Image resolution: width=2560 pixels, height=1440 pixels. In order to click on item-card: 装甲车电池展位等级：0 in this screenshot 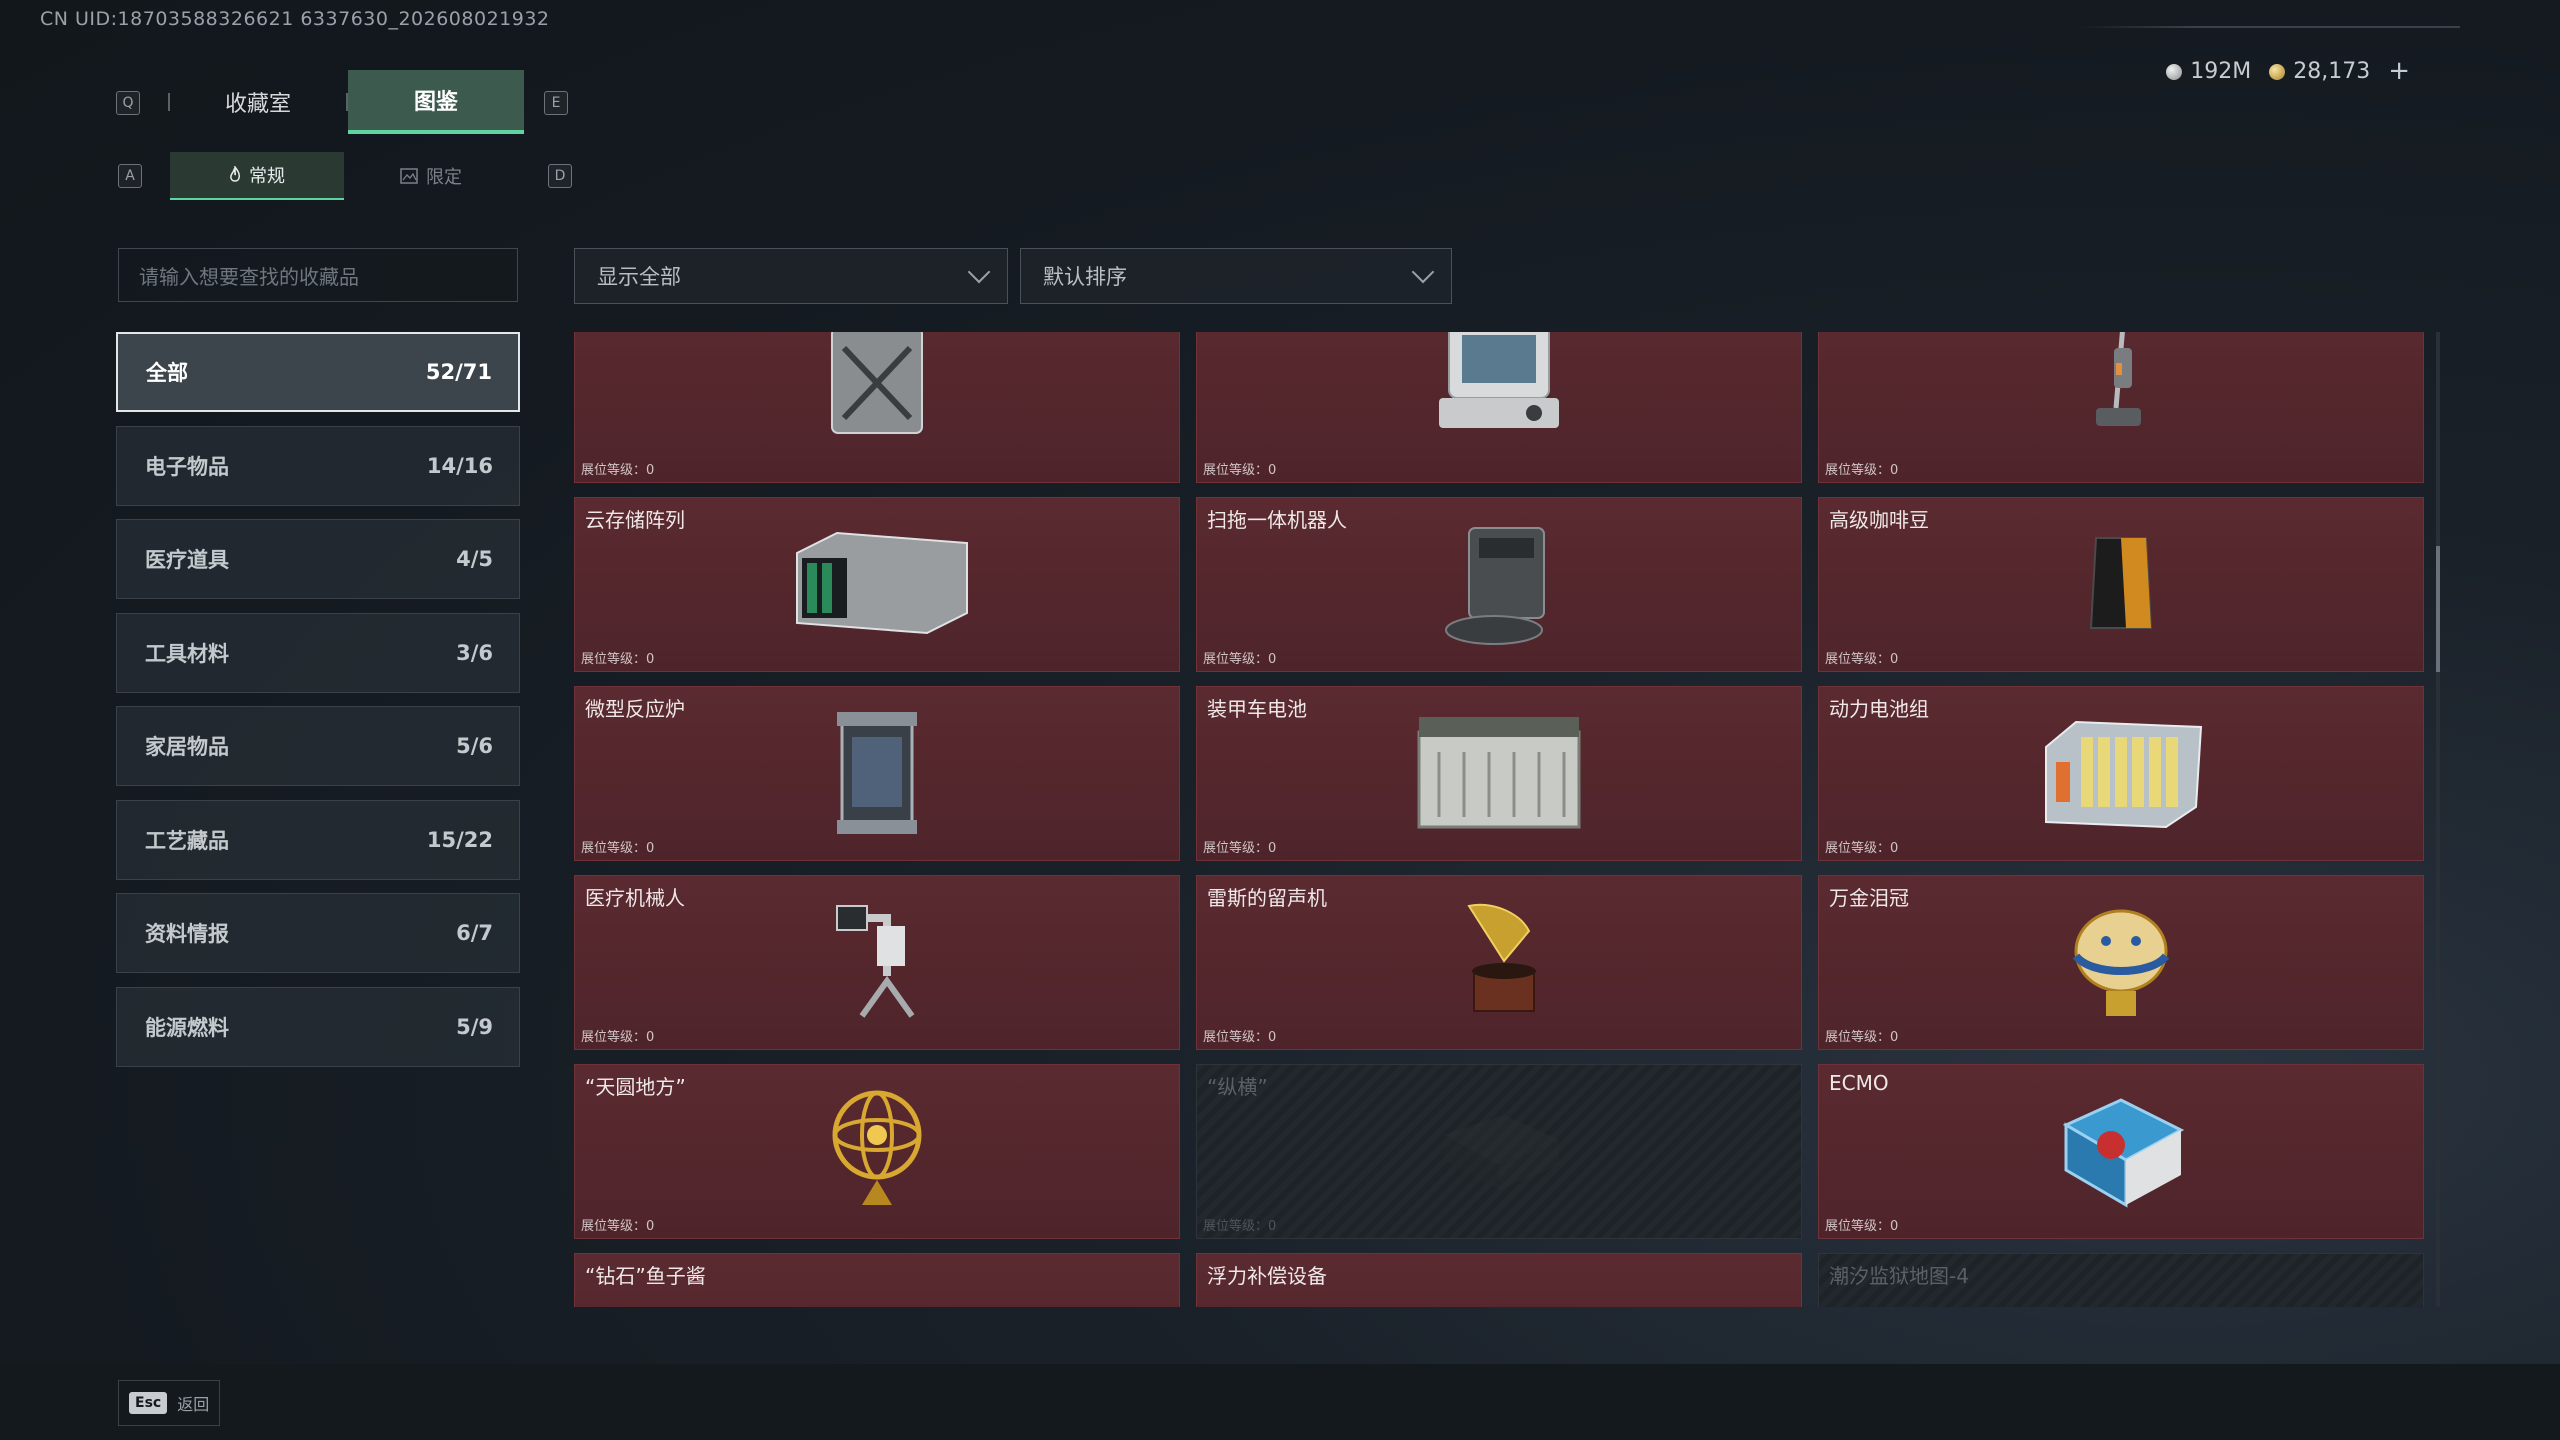, I will do `click(1499, 773)`.